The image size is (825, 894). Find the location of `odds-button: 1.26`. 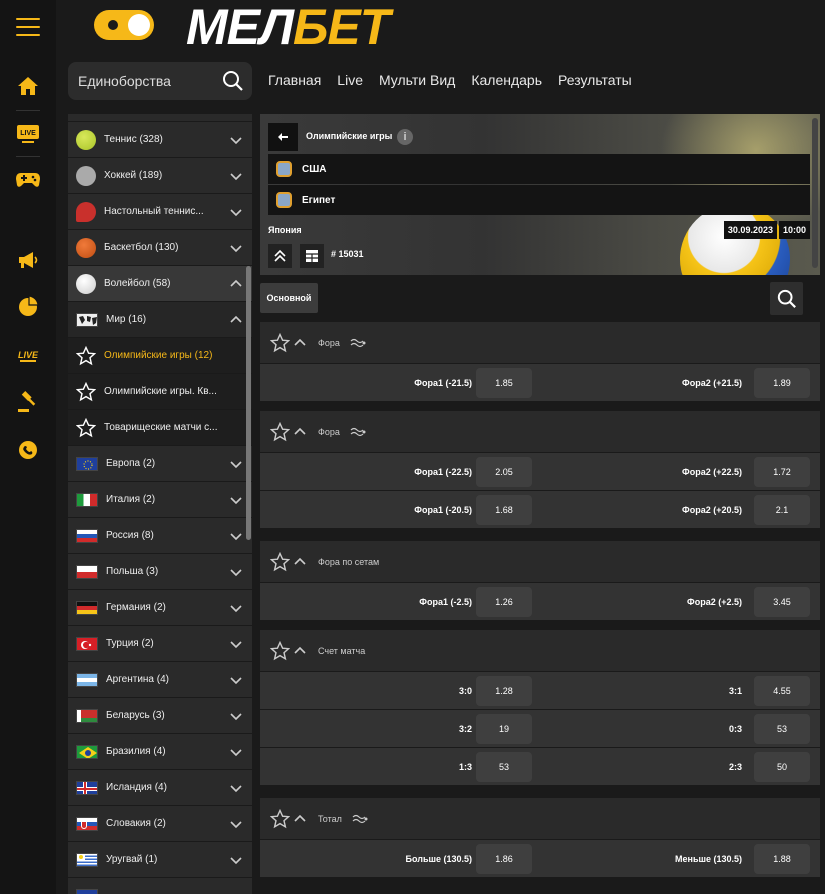

odds-button: 1.26 is located at coordinates (504, 602).